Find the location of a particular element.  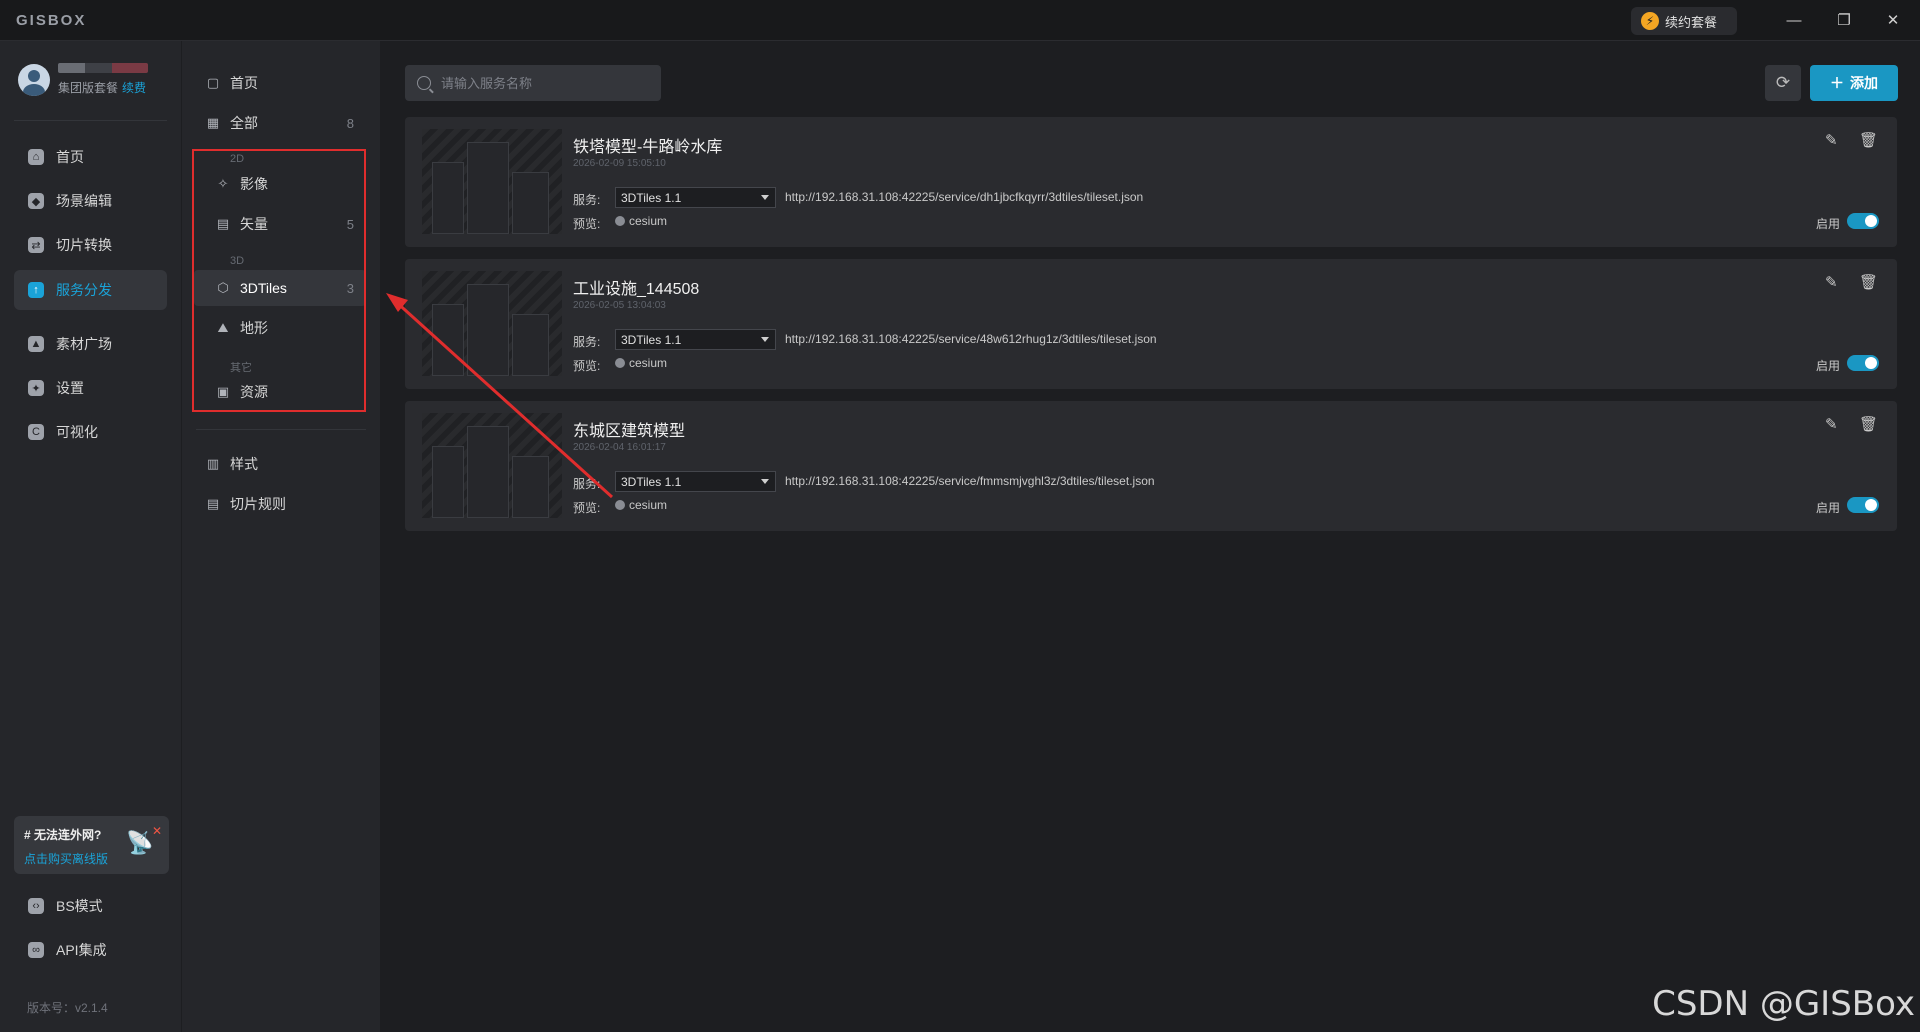

panel-divider is located at coordinates (281, 429).